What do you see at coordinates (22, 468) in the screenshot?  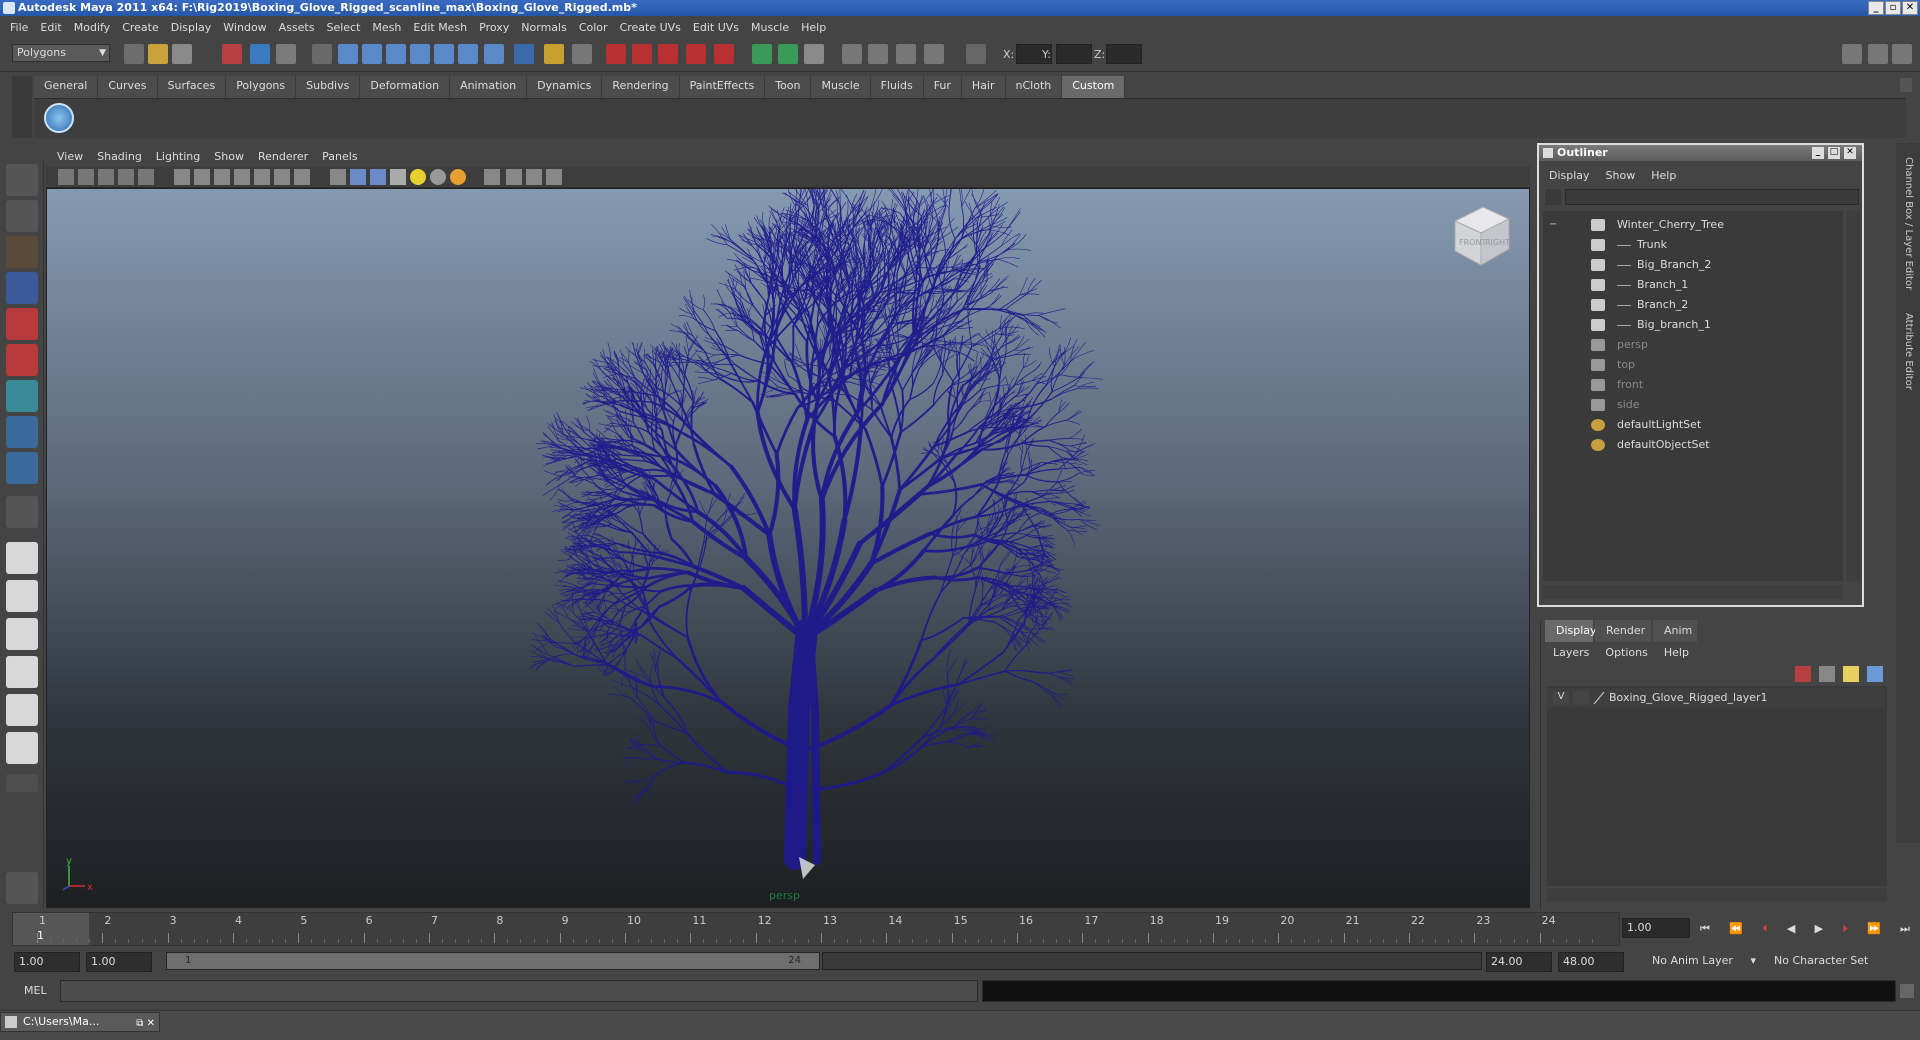 I see `show-manipulator-icon` at bounding box center [22, 468].